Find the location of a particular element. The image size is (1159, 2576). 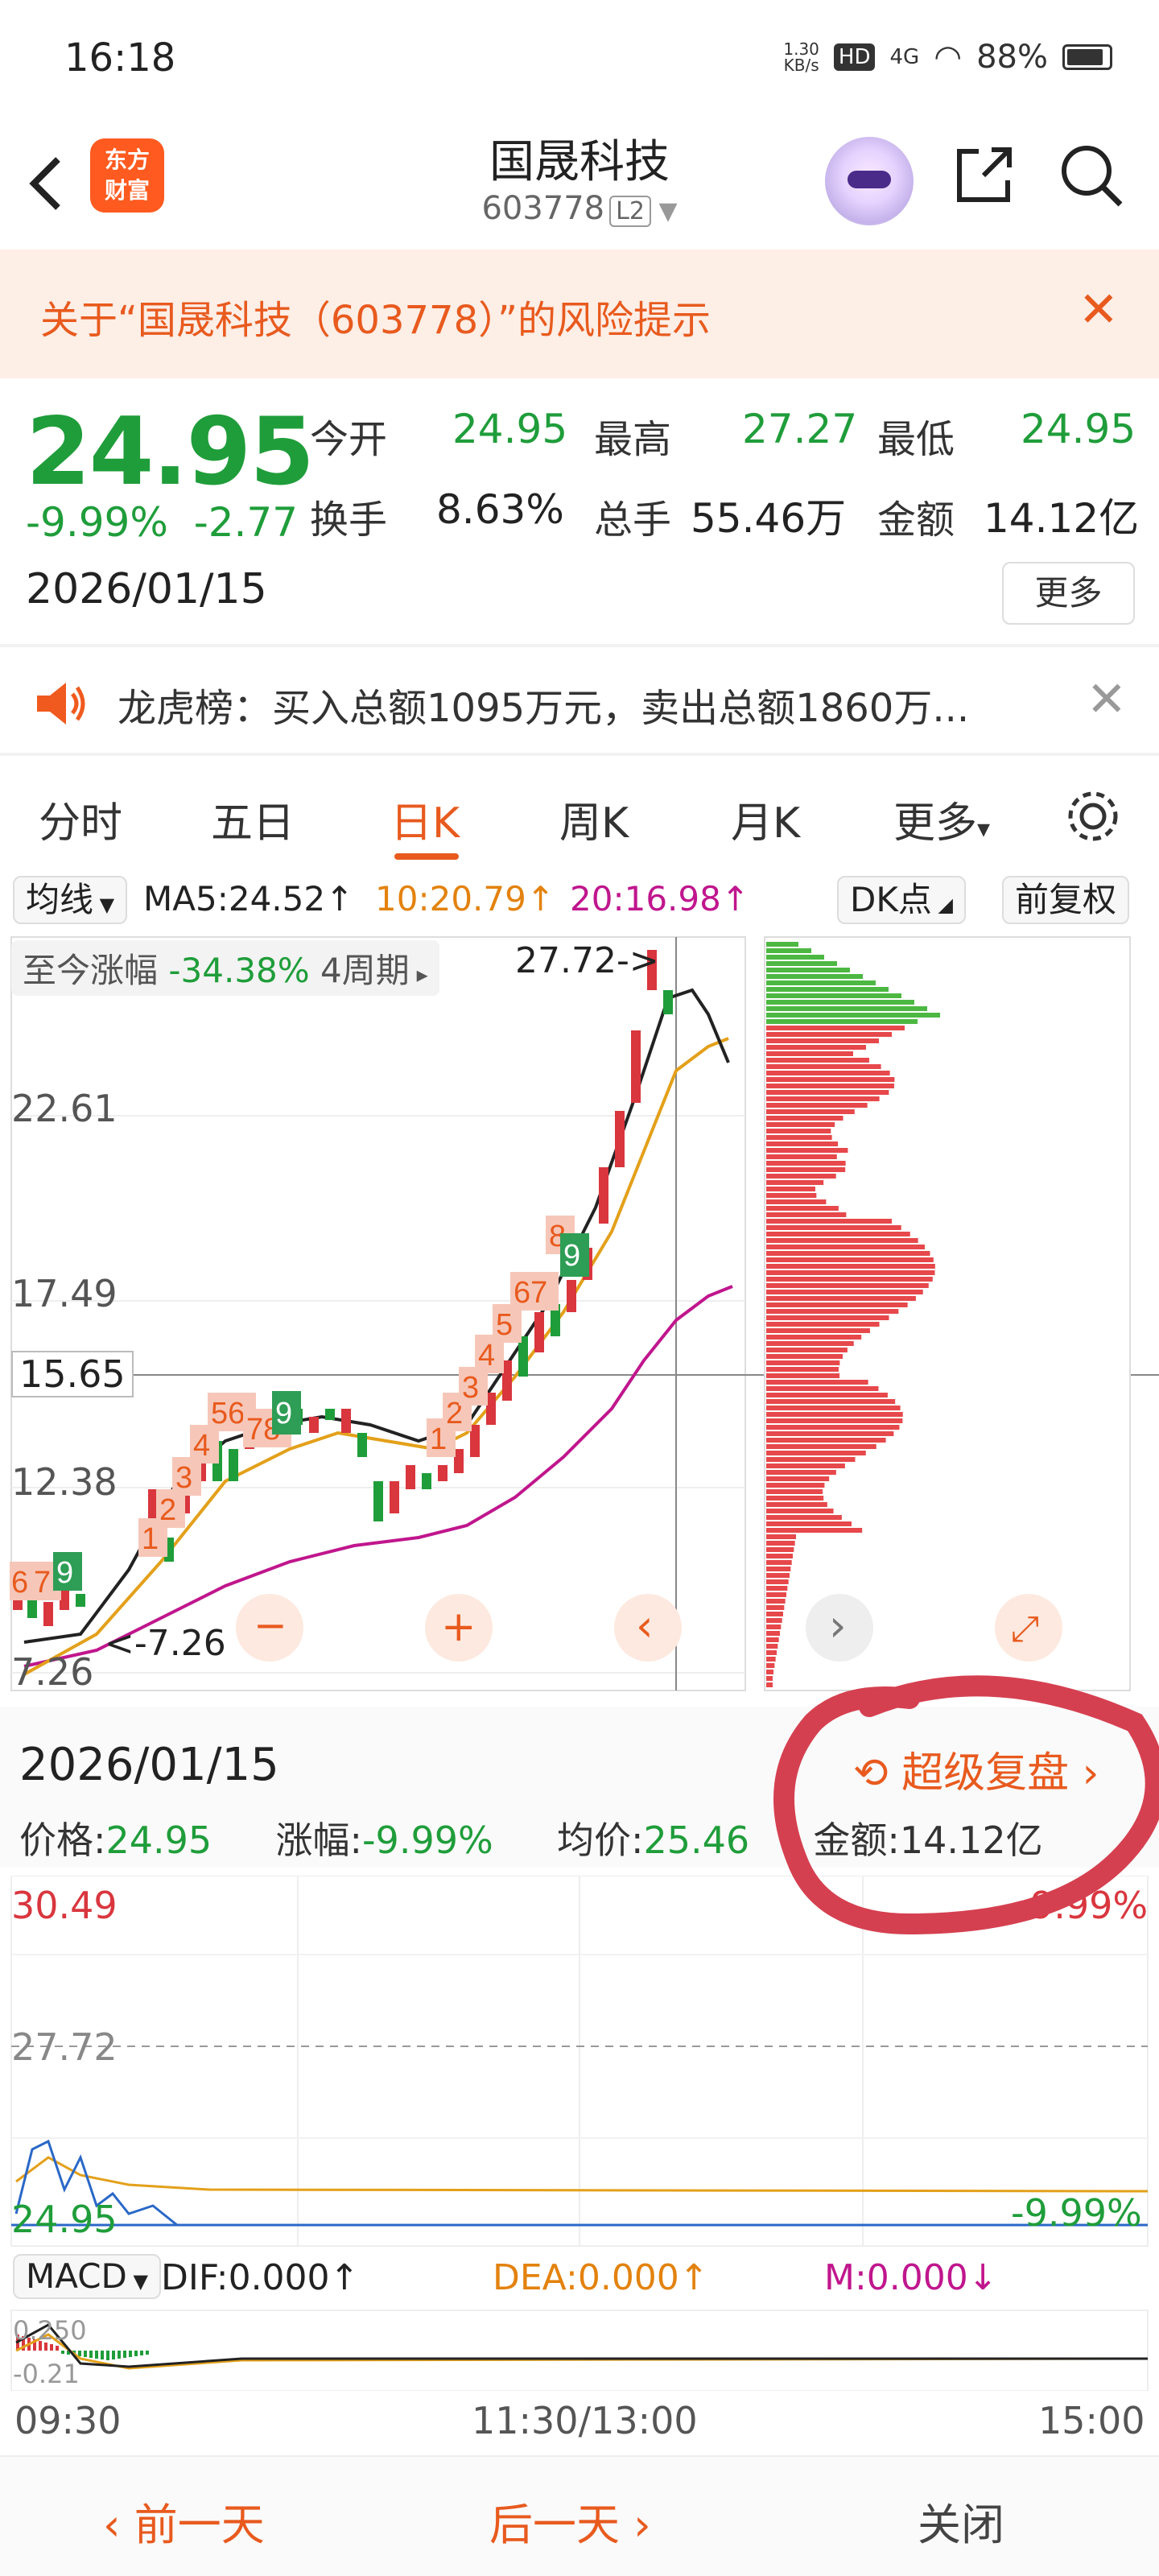

intraday-y-bottom: 24.95 is located at coordinates (64, 2219).